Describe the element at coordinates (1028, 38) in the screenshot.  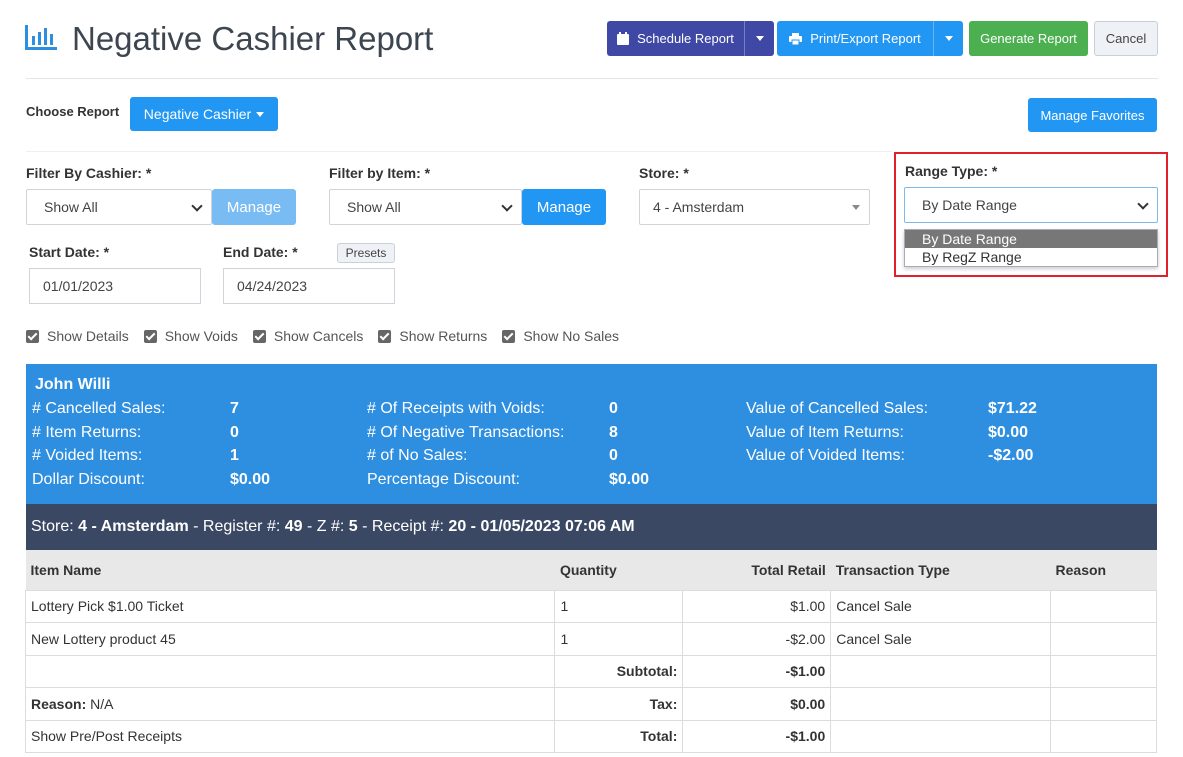
I see `generate-report-button: Generate Report` at that location.